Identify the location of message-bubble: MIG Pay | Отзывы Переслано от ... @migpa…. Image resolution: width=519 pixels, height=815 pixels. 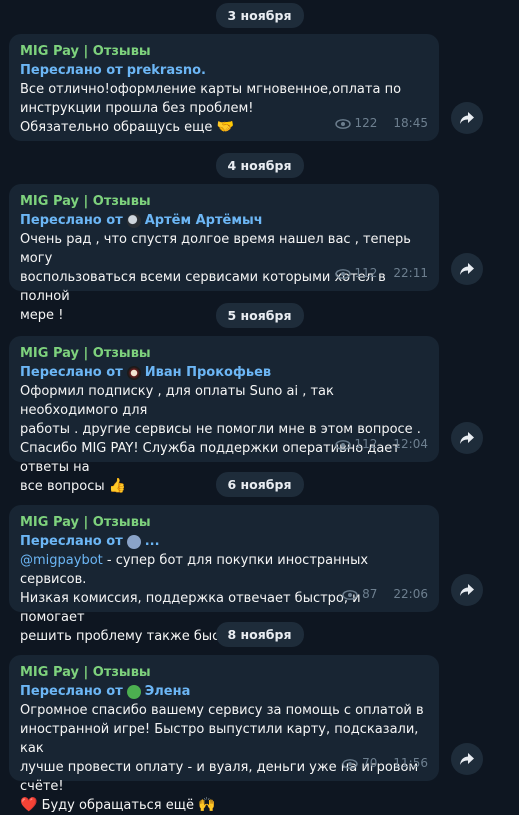
(224, 574).